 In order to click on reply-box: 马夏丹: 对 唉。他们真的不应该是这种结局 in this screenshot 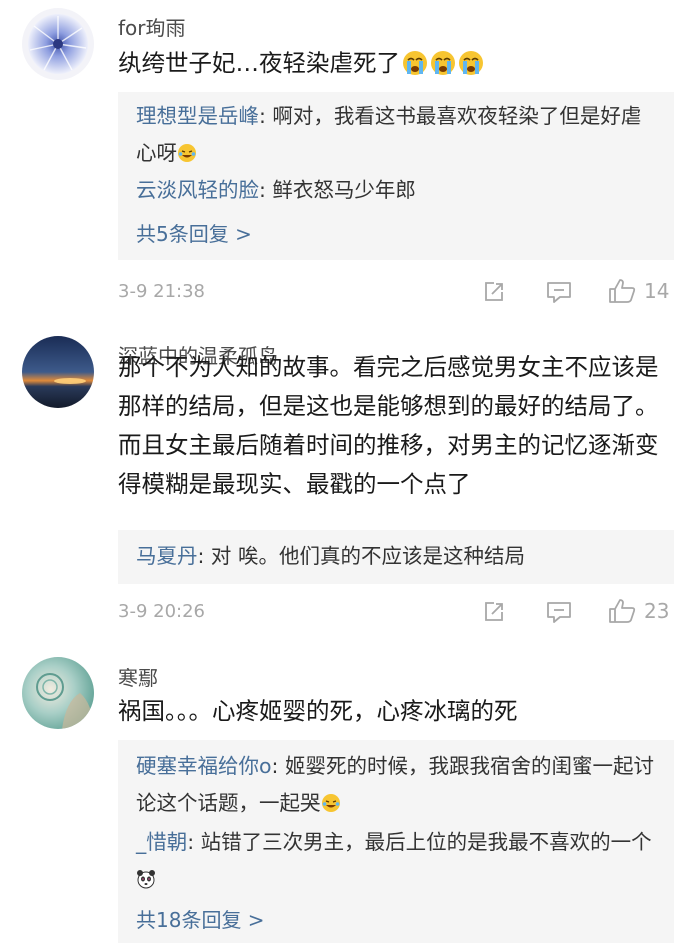, I will do `click(396, 557)`.